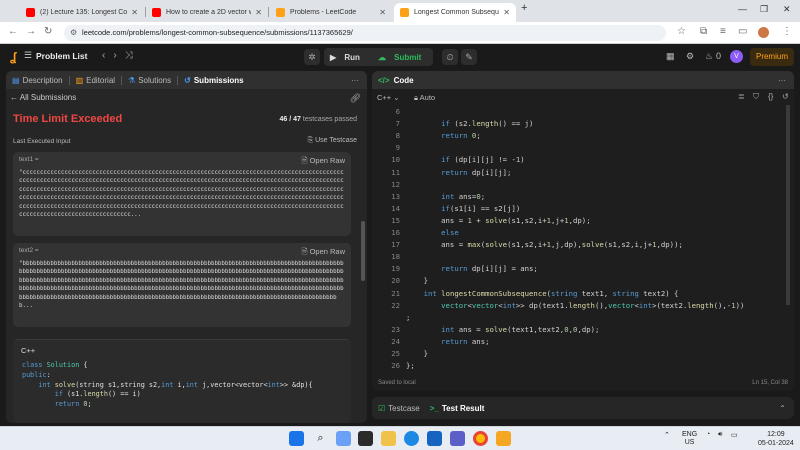  I want to click on bookmark-icon: ⛉, so click(756, 97).